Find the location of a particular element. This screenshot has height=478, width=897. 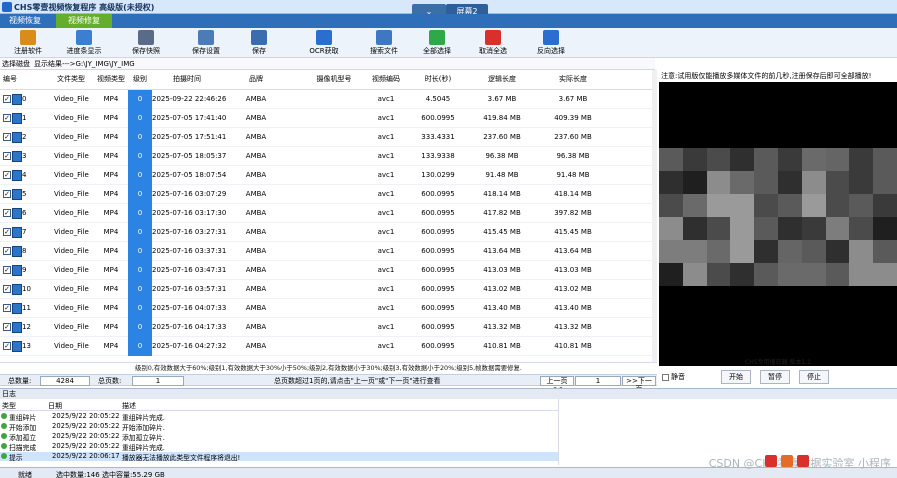

log-row: 提示 2025/9/22 20:06:17 播放器无法播放此类型文件程序将退出! is located at coordinates (279, 457).